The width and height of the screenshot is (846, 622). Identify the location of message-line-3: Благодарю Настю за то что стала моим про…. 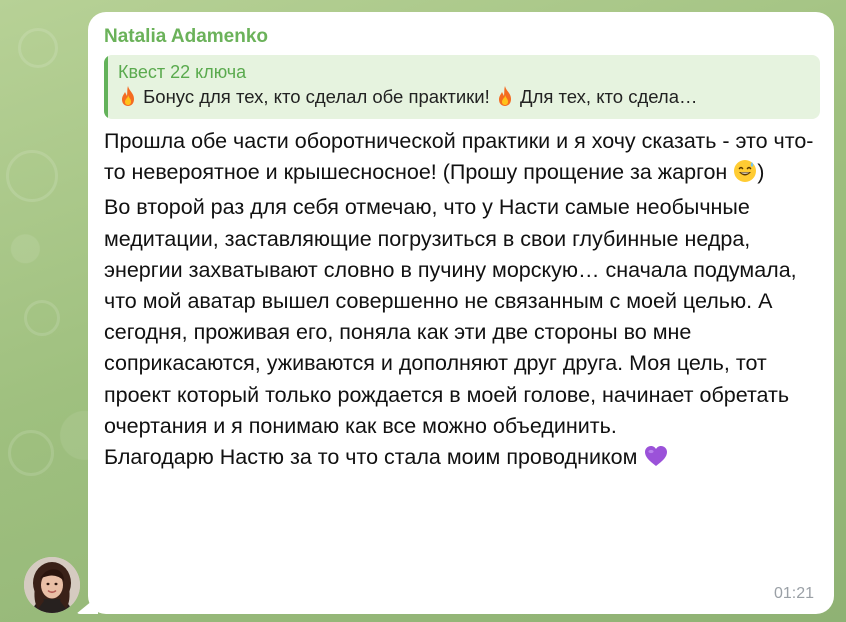
(371, 457).